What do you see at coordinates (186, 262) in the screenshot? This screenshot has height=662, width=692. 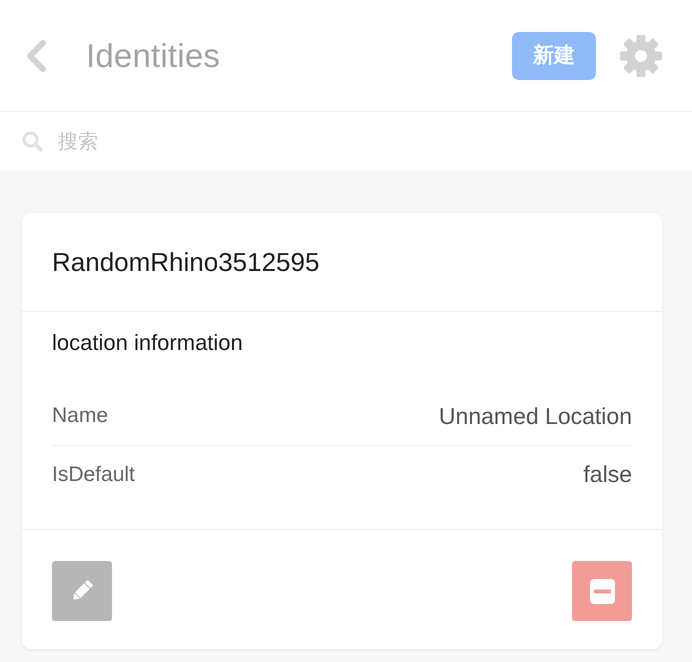 I see `identity-name: RandomRhino3512595` at bounding box center [186, 262].